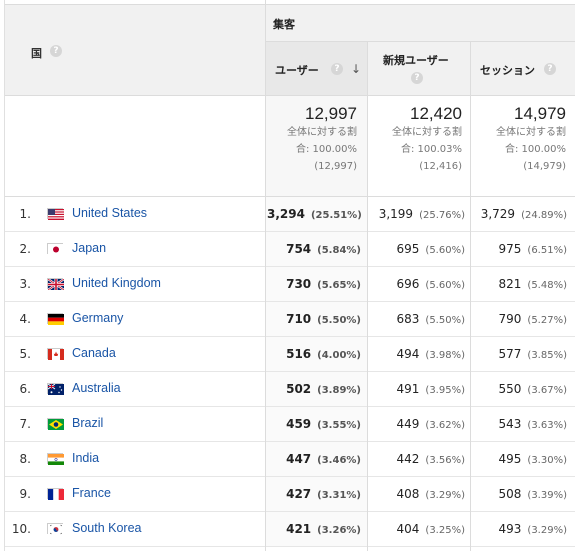 This screenshot has width=575, height=551. Describe the element at coordinates (519, 319) in the screenshot. I see `sessions-cell: 790 (5.27%)` at that location.